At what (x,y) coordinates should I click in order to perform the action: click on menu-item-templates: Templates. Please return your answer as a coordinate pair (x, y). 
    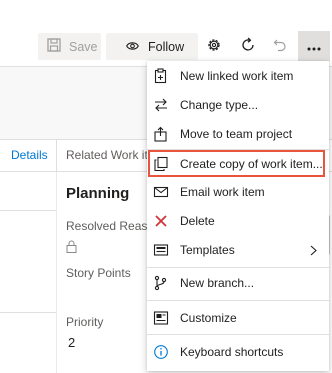
    Looking at the image, I should click on (238, 250).